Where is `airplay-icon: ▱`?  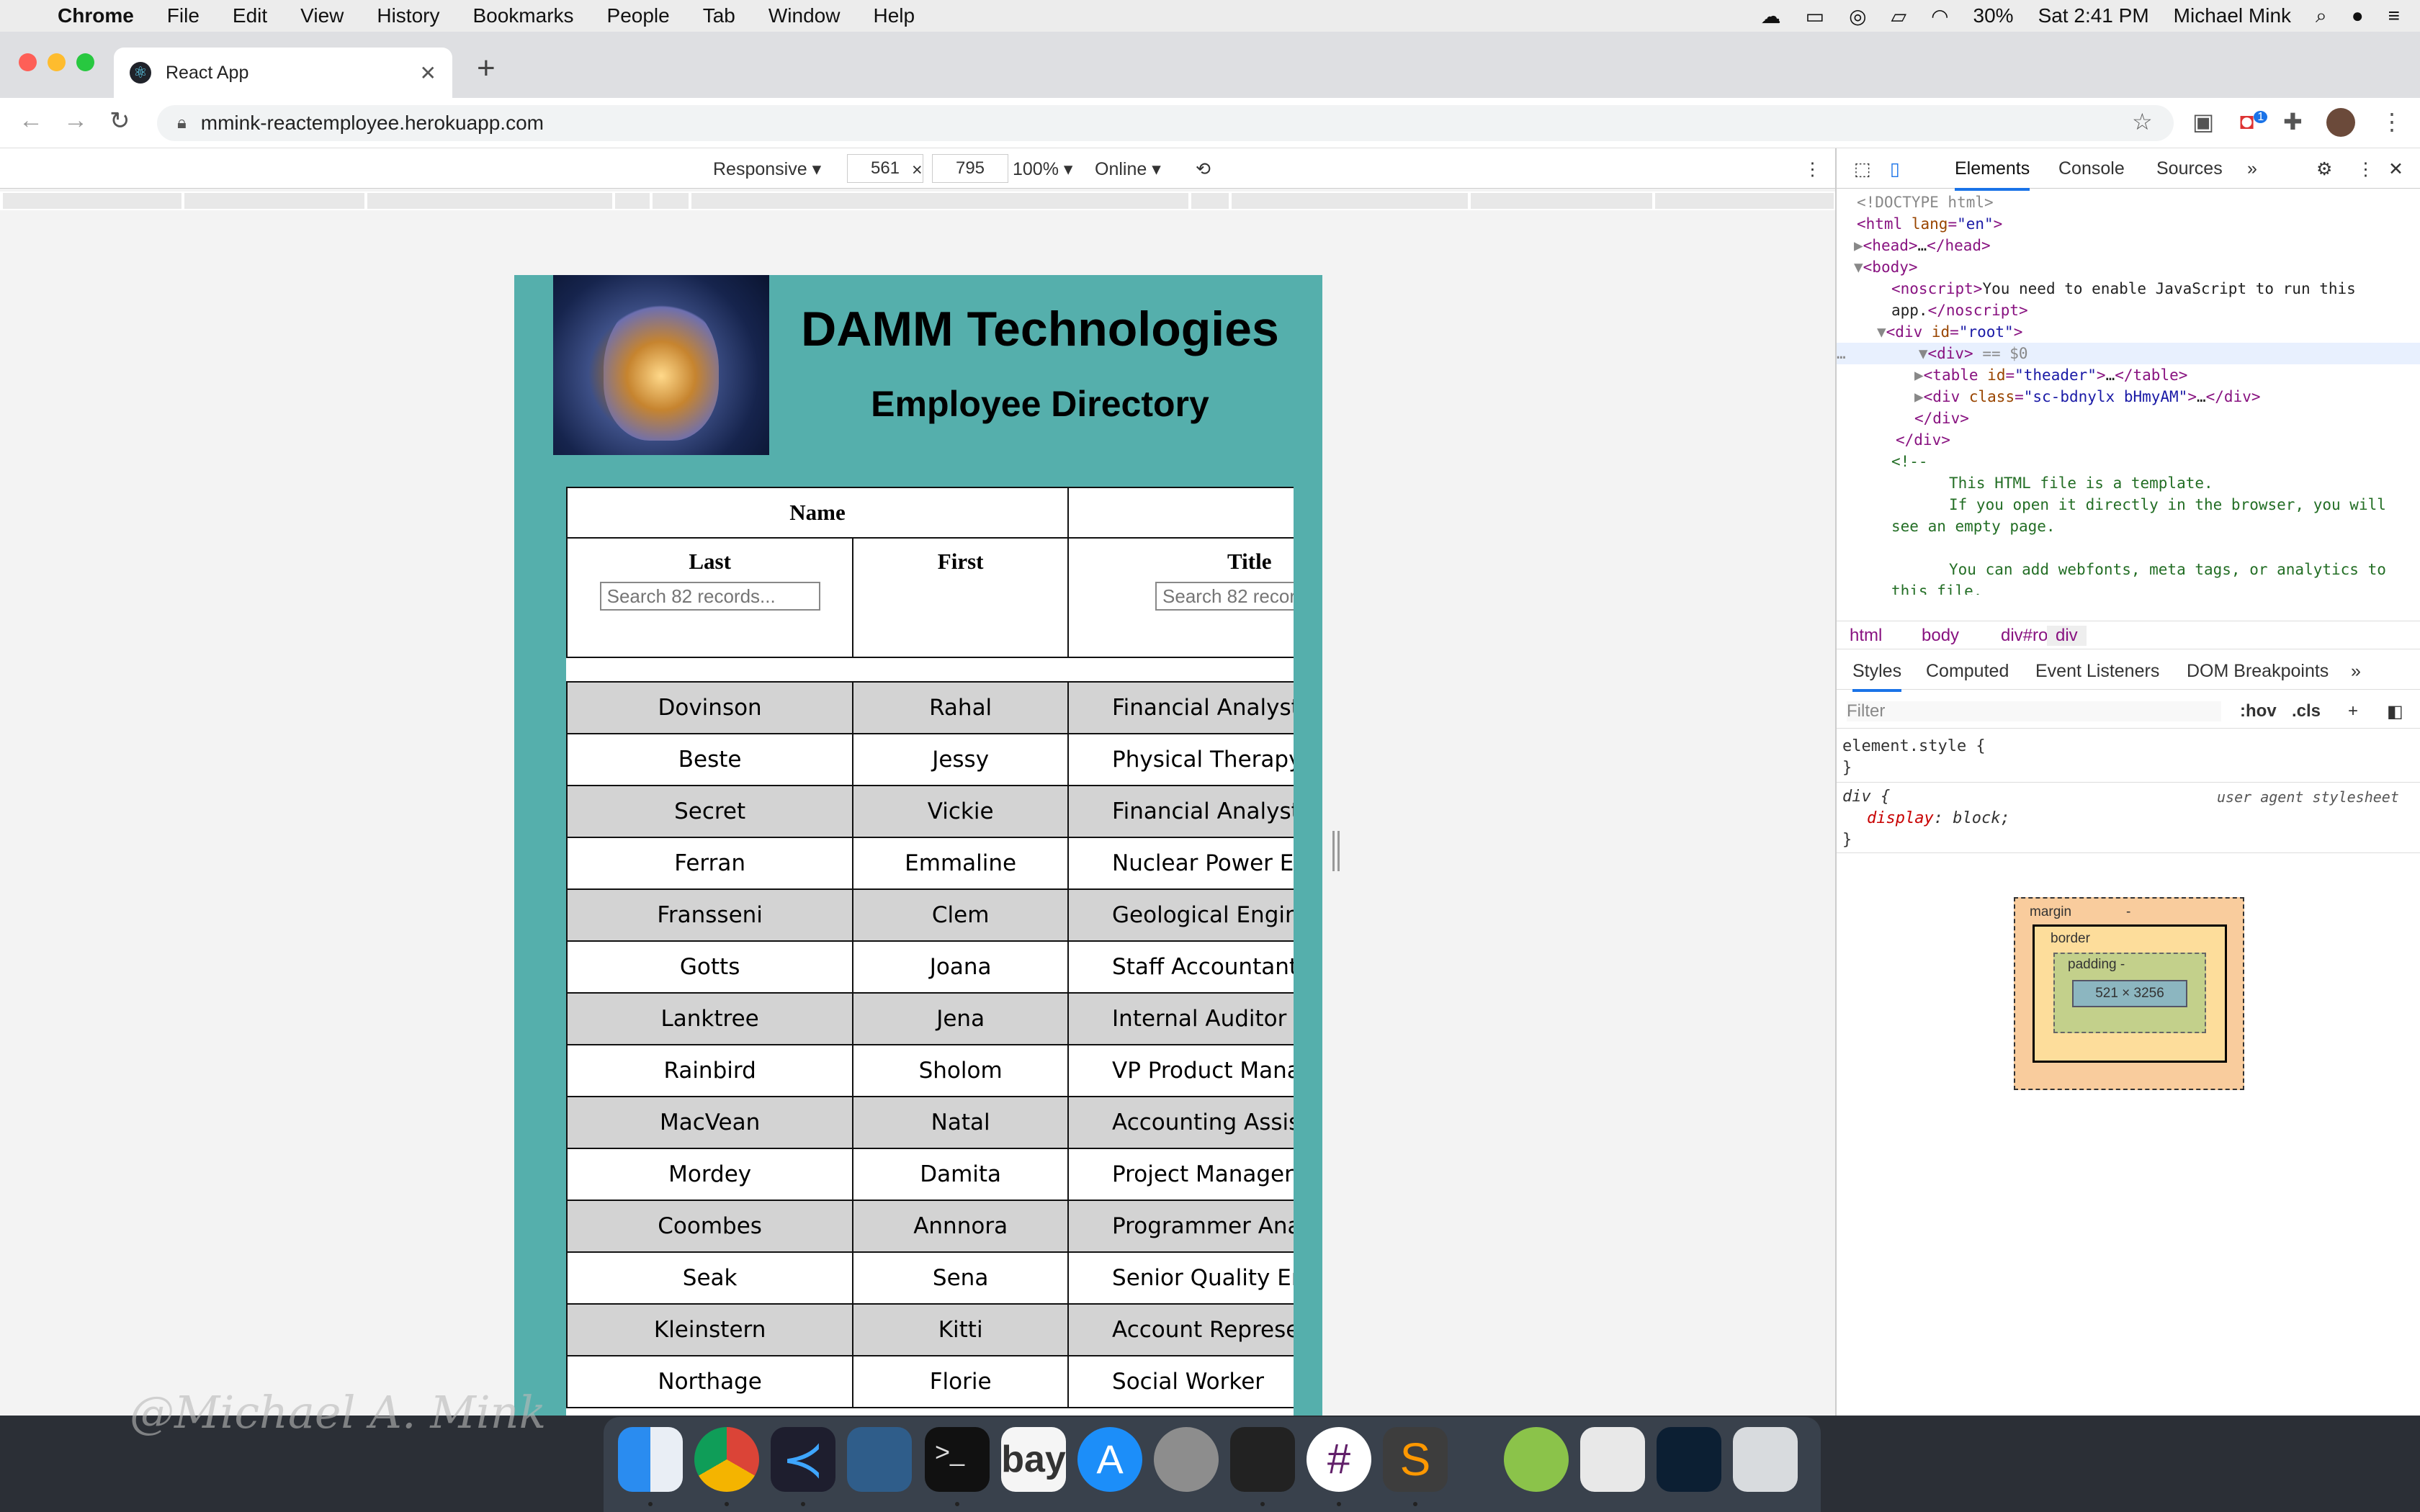
airplay-icon: ▱ is located at coordinates (1899, 16).